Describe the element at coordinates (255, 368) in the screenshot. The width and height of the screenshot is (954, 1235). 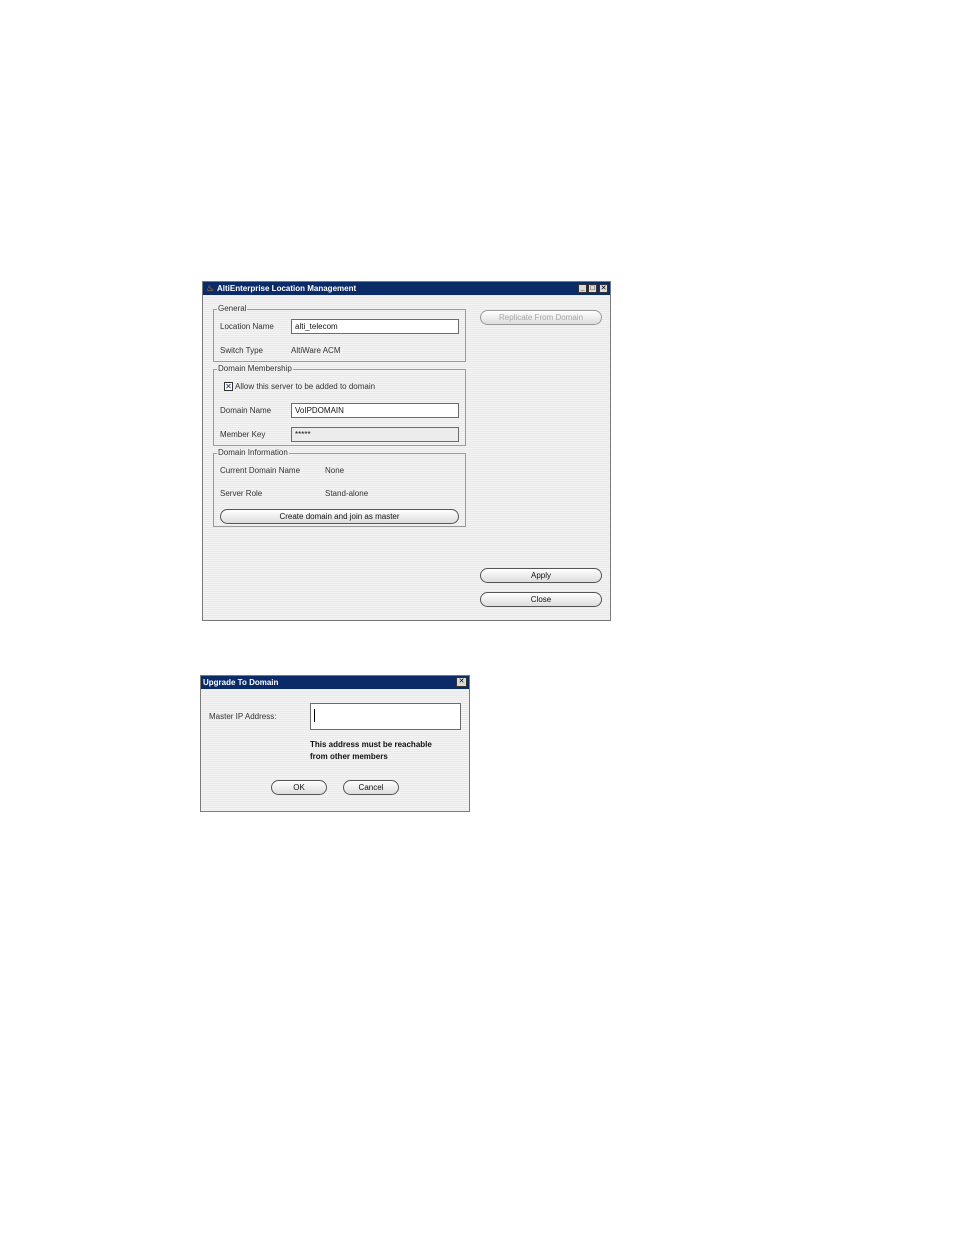
I see `domain-membership-legend: Domain Membership` at that location.